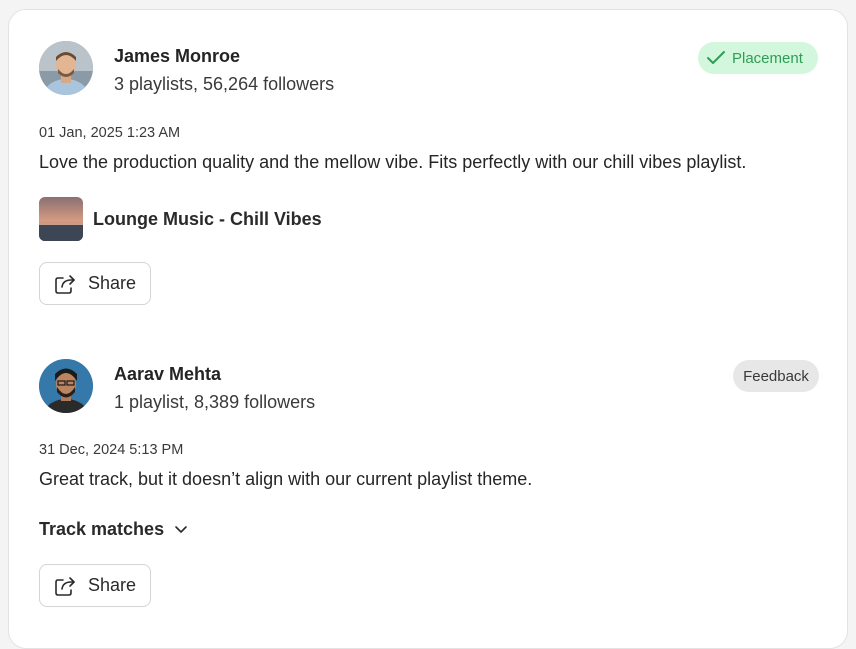 The height and width of the screenshot is (649, 856). I want to click on status-badge-feedback: Feedback, so click(776, 376).